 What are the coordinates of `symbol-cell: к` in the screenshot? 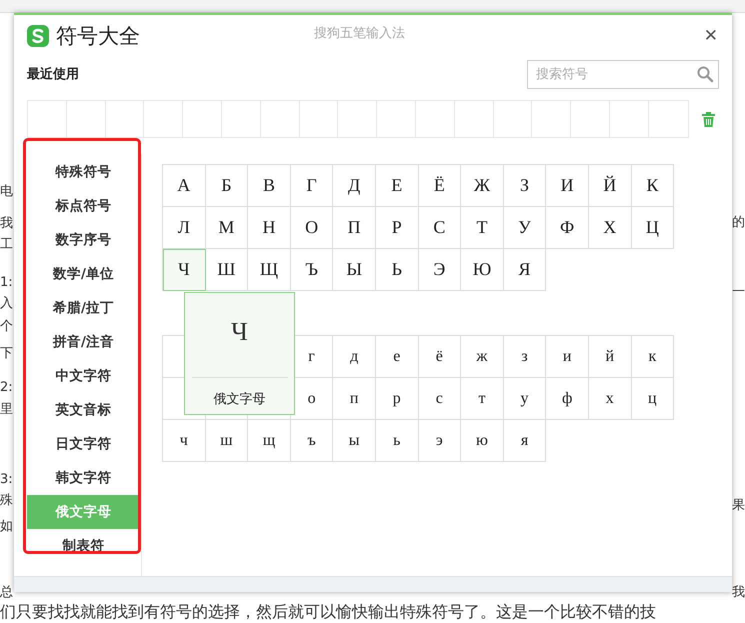 It's located at (653, 357).